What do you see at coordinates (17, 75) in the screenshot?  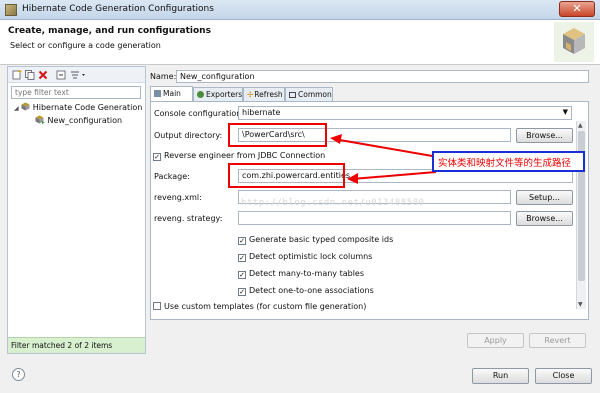 I see `new-config-icon` at bounding box center [17, 75].